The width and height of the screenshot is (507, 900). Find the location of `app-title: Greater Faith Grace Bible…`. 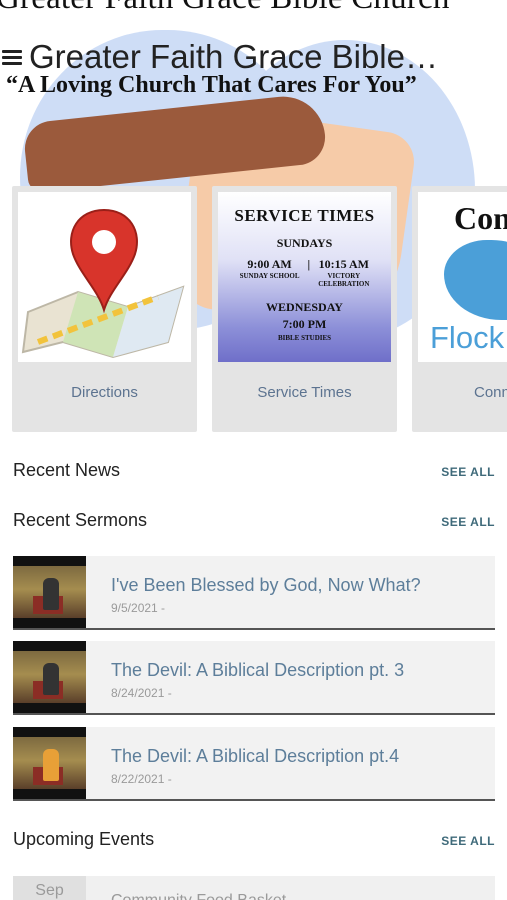

app-title: Greater Faith Grace Bible… is located at coordinates (233, 56).